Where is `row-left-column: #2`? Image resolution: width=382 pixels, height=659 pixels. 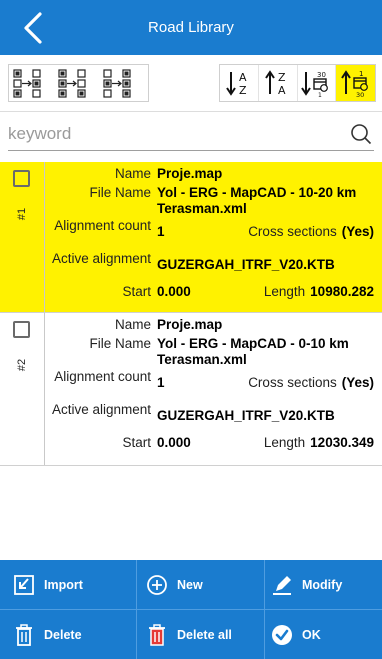 row-left-column: #2 is located at coordinates (22, 389).